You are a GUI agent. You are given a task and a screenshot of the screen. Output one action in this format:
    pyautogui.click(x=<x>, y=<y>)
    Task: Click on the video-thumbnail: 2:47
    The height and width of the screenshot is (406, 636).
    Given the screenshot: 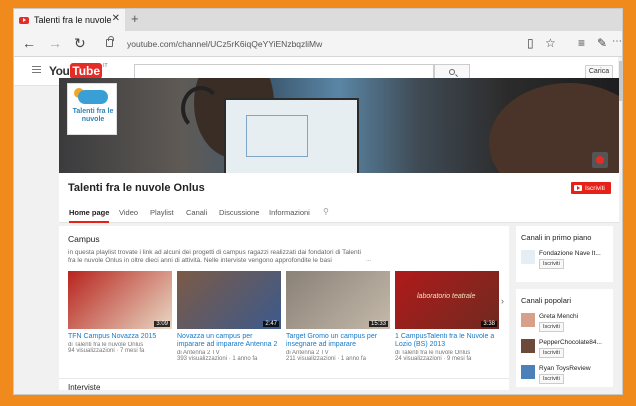 What is the action you would take?
    pyautogui.click(x=229, y=300)
    